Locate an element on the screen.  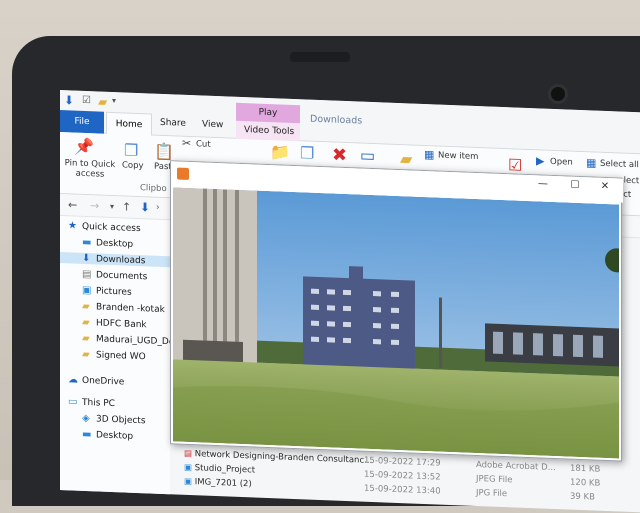
back-icon: ← is located at coordinates (72, 204).